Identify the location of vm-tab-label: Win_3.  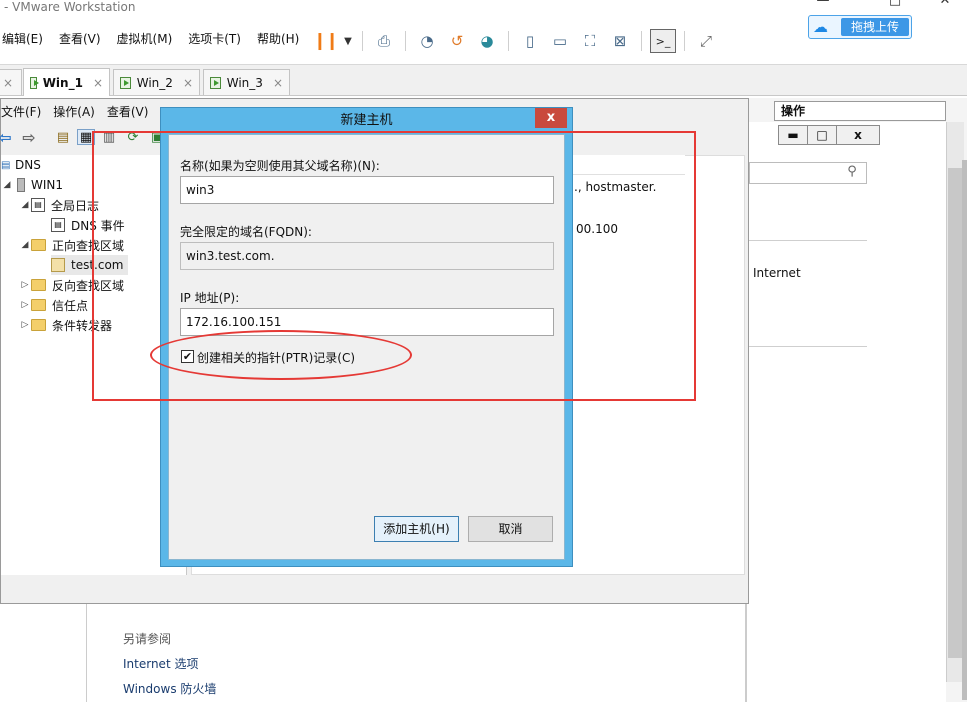
(244, 82).